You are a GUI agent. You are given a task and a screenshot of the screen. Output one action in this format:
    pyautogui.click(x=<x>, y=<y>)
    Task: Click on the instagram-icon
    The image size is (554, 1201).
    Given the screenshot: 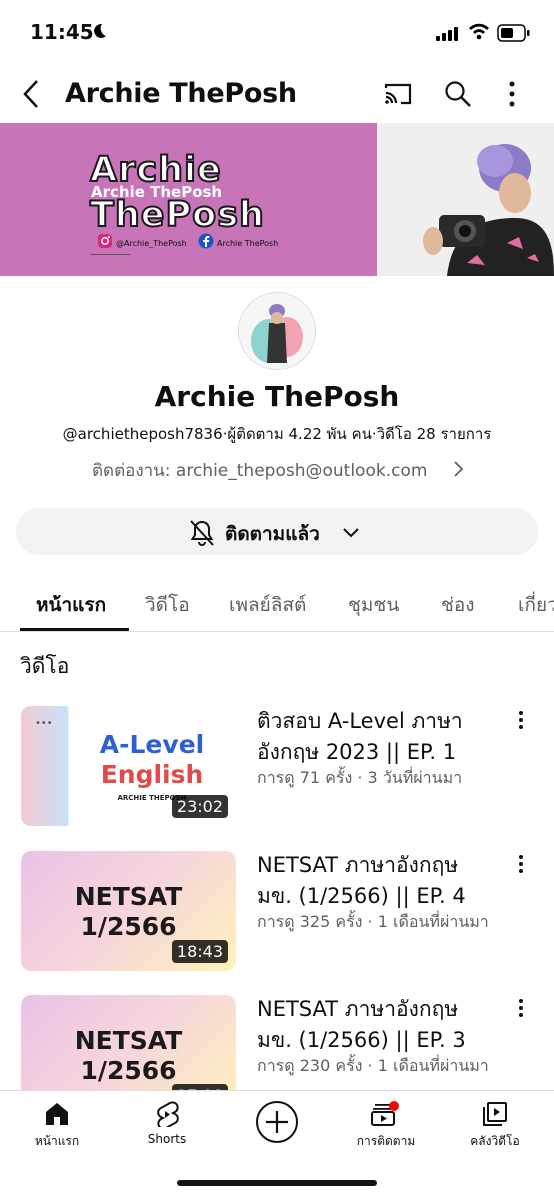 What is the action you would take?
    pyautogui.click(x=105, y=243)
    